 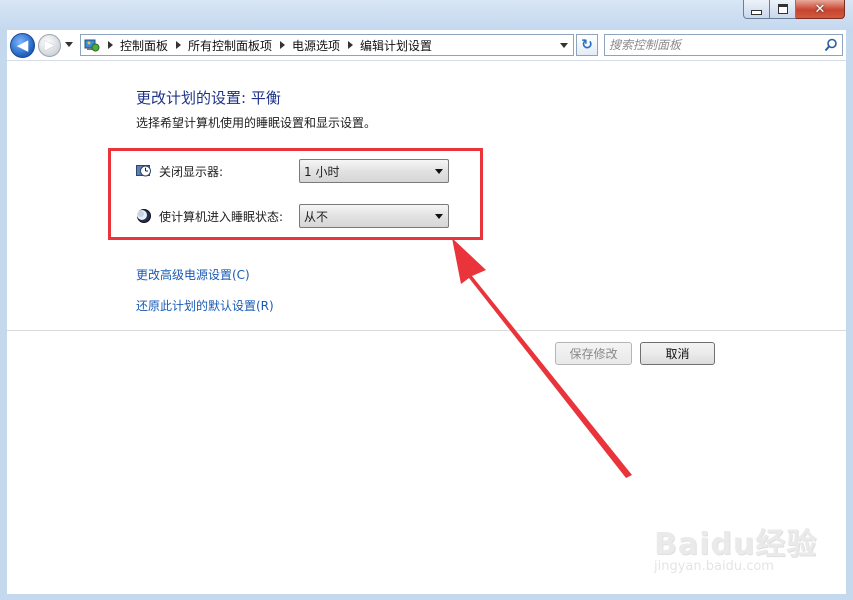 I want to click on back-button: ◀, so click(x=22, y=45).